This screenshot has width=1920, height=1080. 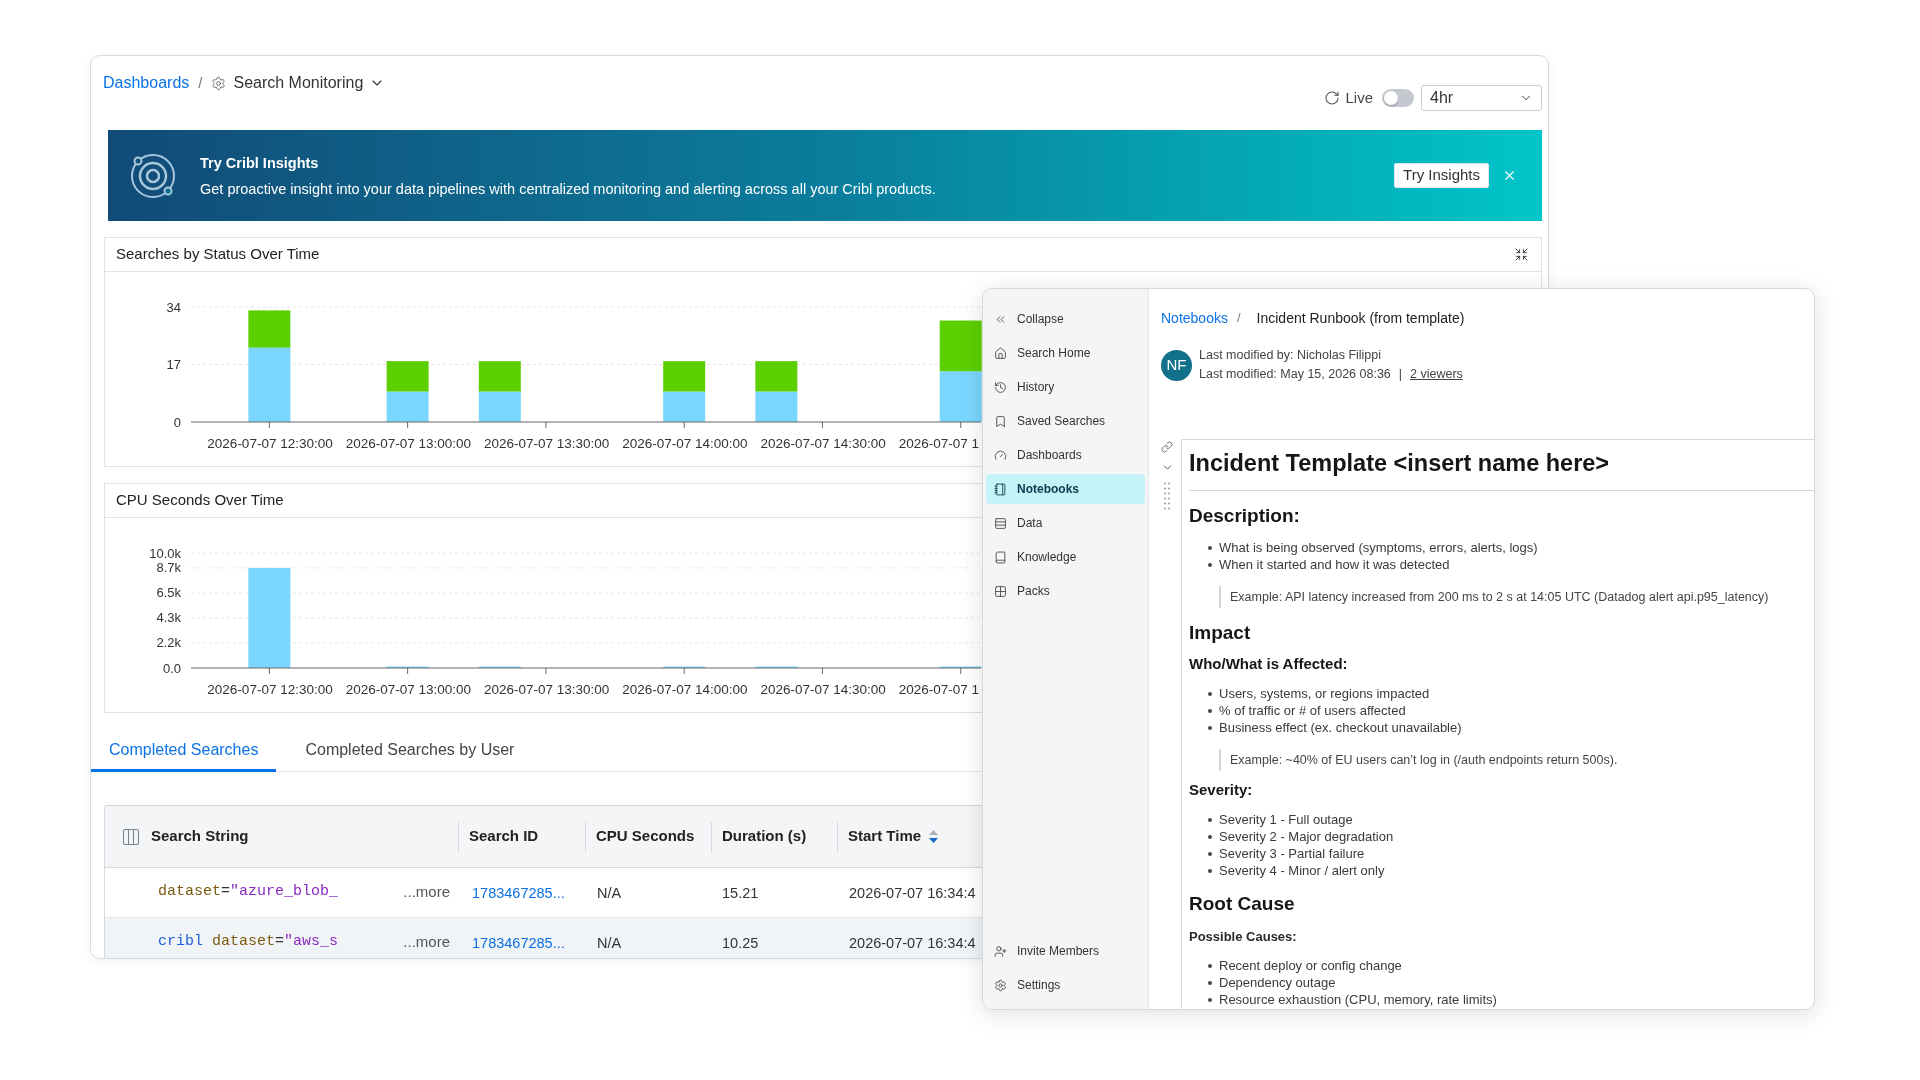 I want to click on modified-by-text: Last modified by: Nicholas Filippi, so click(x=1291, y=355).